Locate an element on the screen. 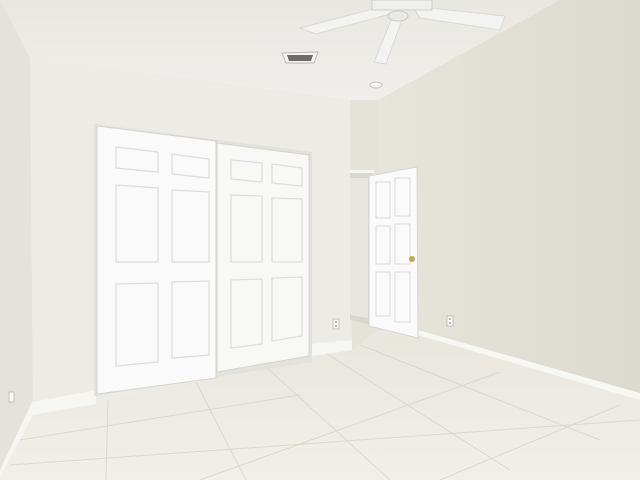 This screenshot has height=480, width=640. smoke-detector-icon is located at coordinates (376, 85).